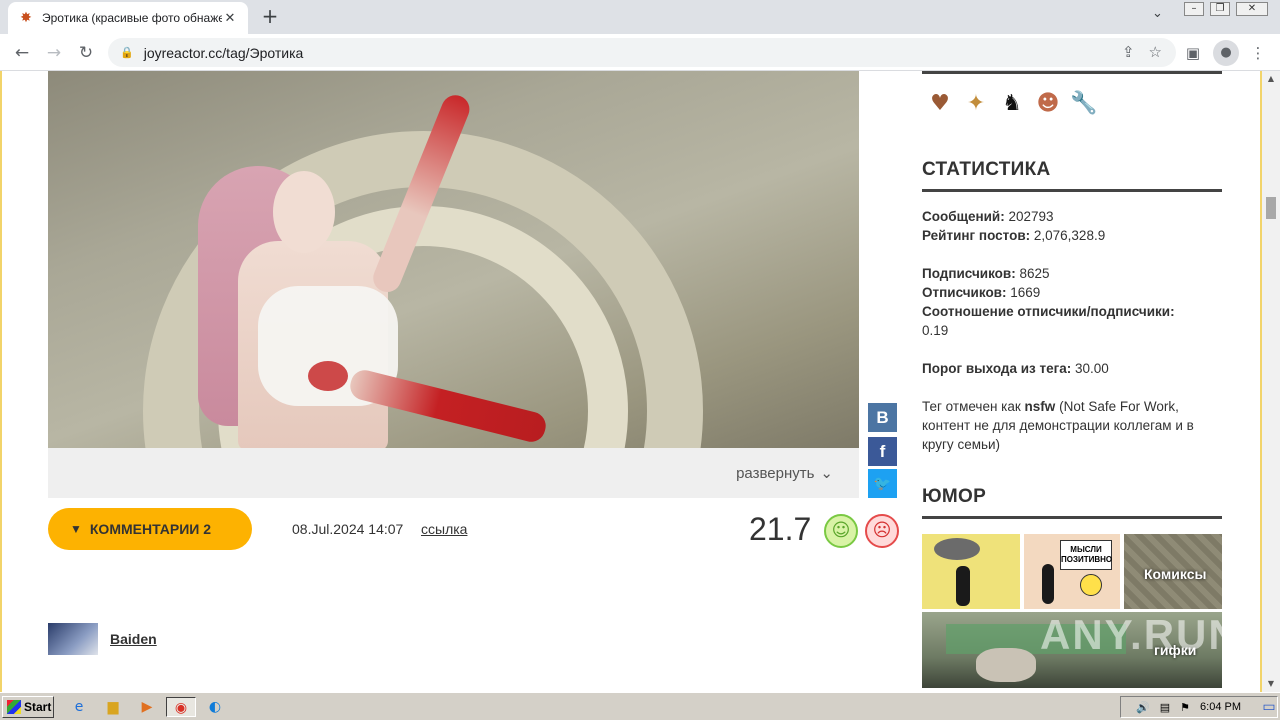 The width and height of the screenshot is (1280, 720). I want to click on profile-icon: ●, so click(1226, 53).